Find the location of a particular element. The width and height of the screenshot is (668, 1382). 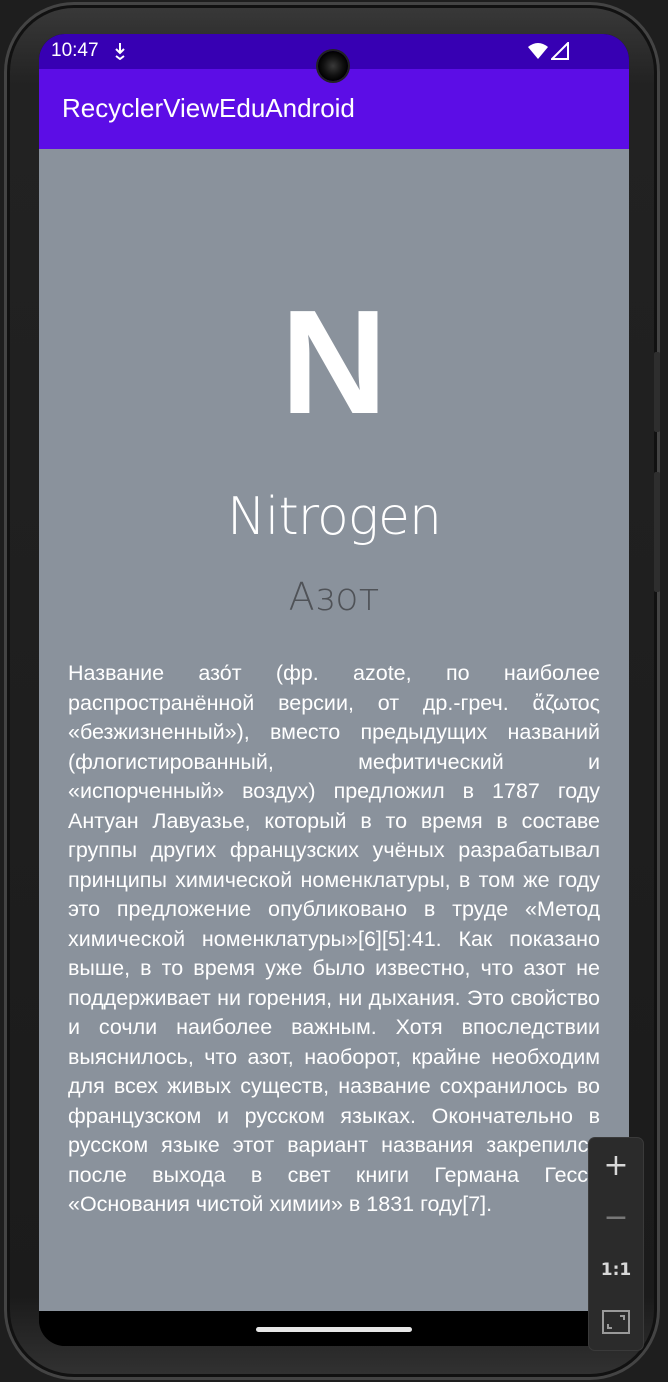

emulator-zoom-controls: + − 1:1 is located at coordinates (616, 1244).